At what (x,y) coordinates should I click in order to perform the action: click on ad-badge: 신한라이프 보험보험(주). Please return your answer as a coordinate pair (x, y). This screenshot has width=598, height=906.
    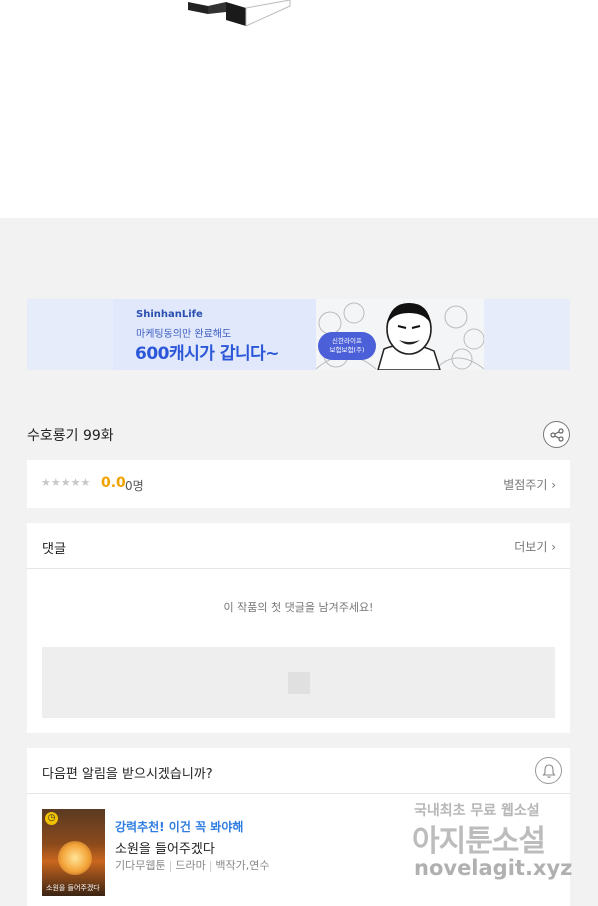
    Looking at the image, I should click on (347, 346).